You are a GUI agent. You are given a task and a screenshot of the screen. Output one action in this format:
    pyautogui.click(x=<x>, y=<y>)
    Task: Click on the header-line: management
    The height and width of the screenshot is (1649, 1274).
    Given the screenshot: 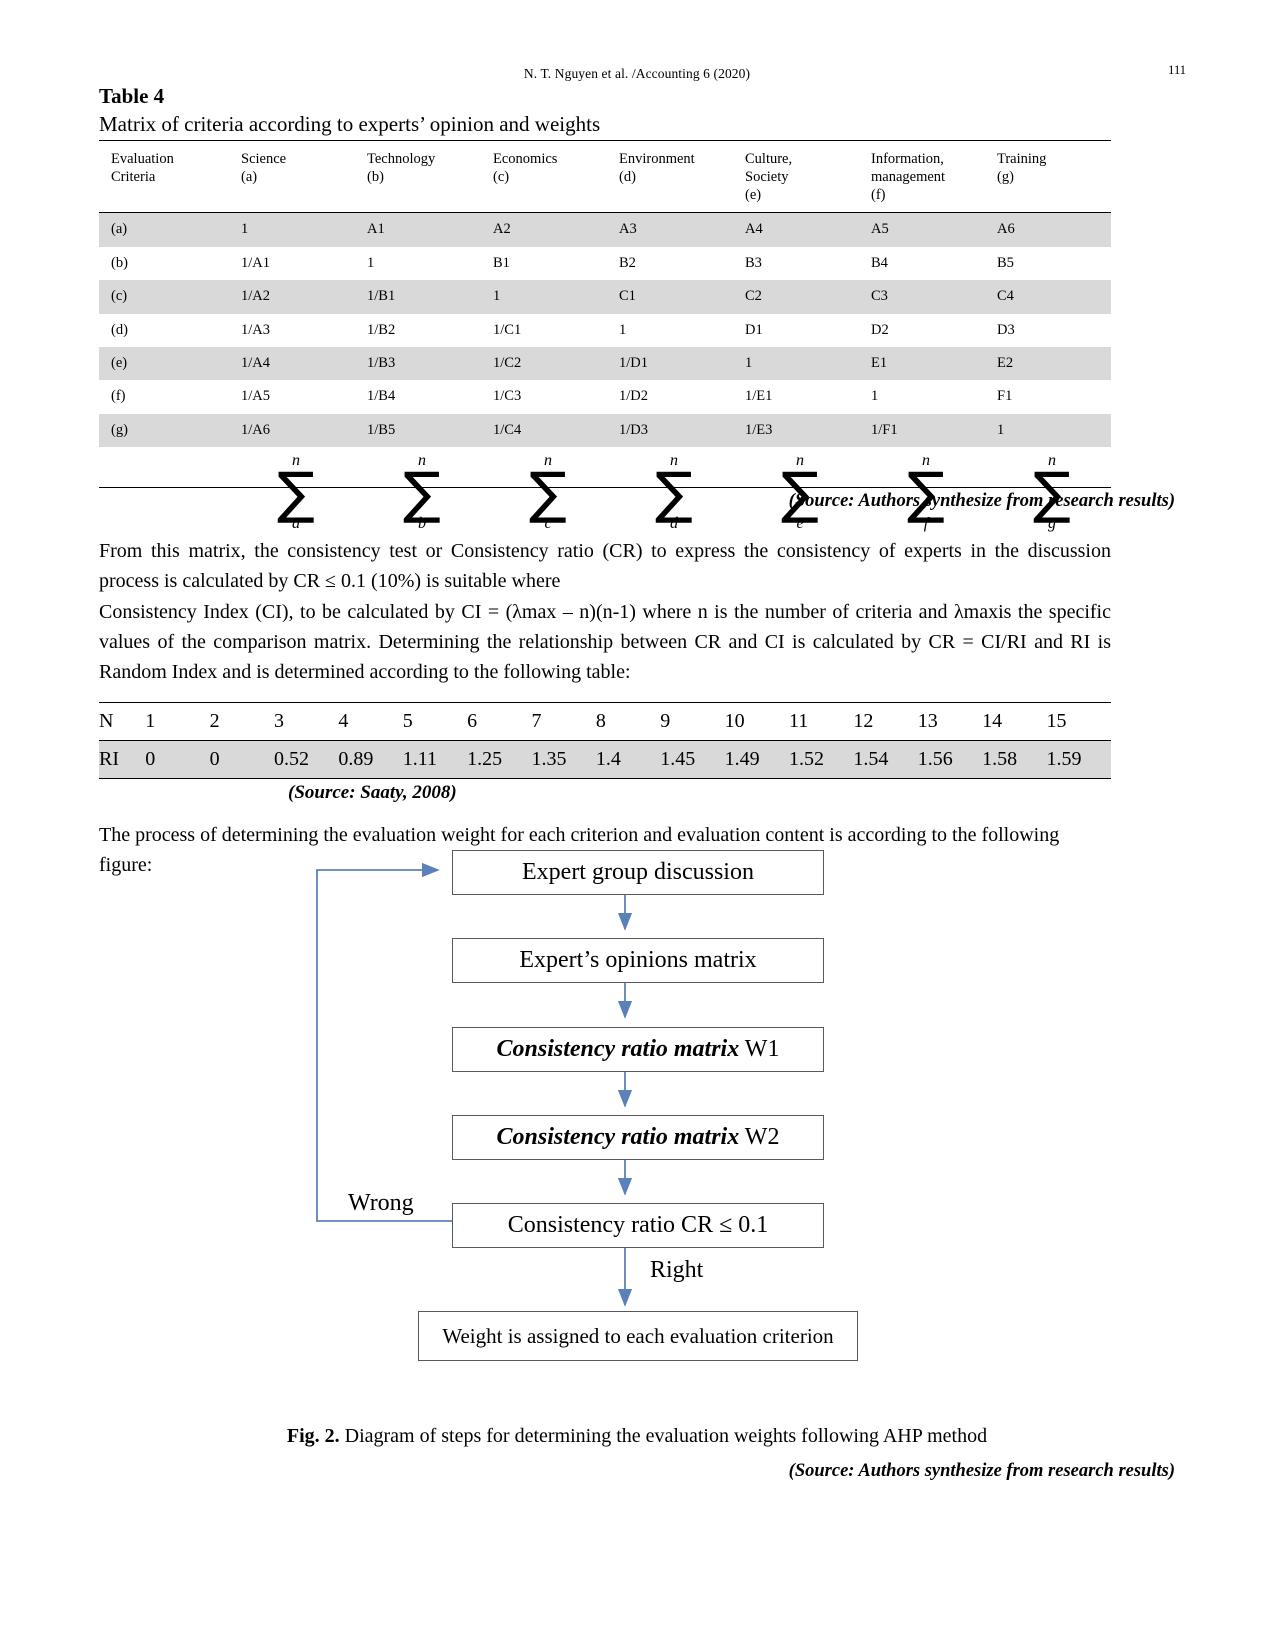 What is the action you would take?
    pyautogui.click(x=908, y=177)
    